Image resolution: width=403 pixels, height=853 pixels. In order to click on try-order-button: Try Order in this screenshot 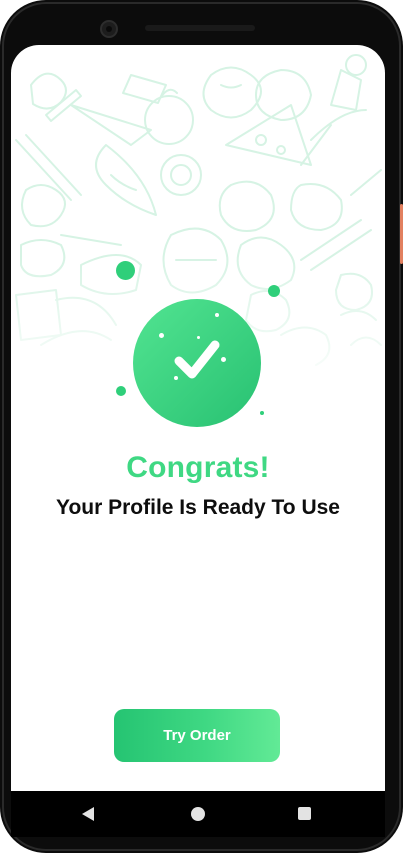, I will do `click(197, 735)`.